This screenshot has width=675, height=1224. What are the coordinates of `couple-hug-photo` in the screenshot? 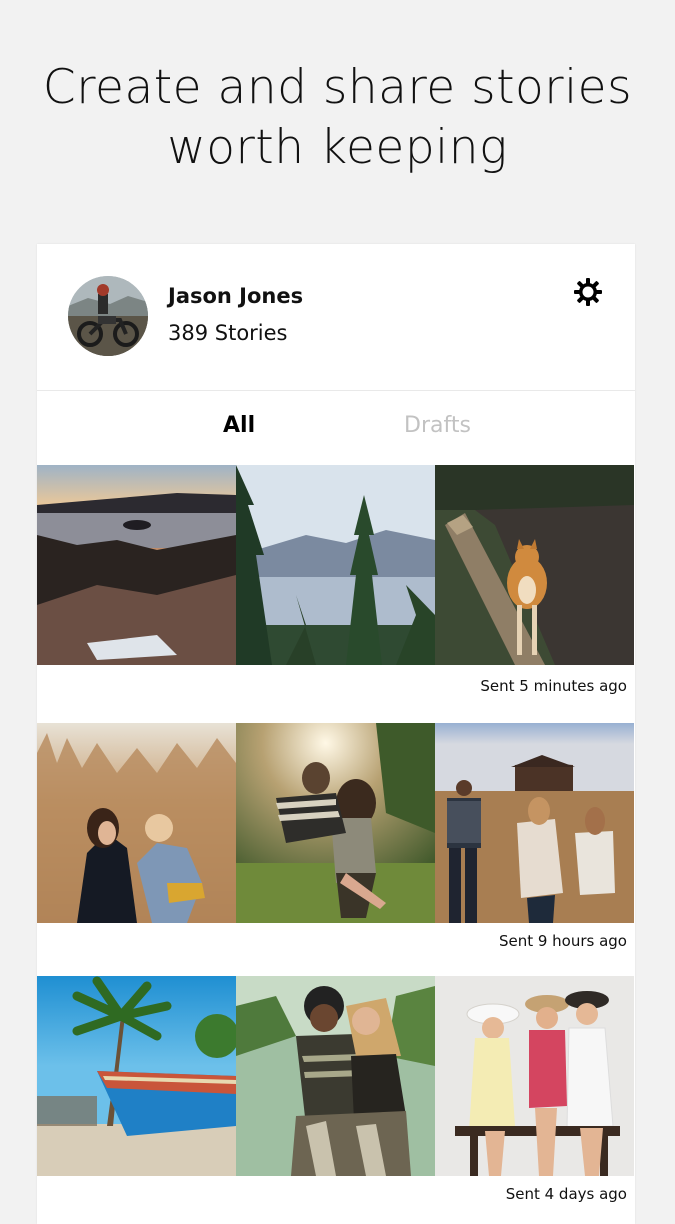 It's located at (335, 1076).